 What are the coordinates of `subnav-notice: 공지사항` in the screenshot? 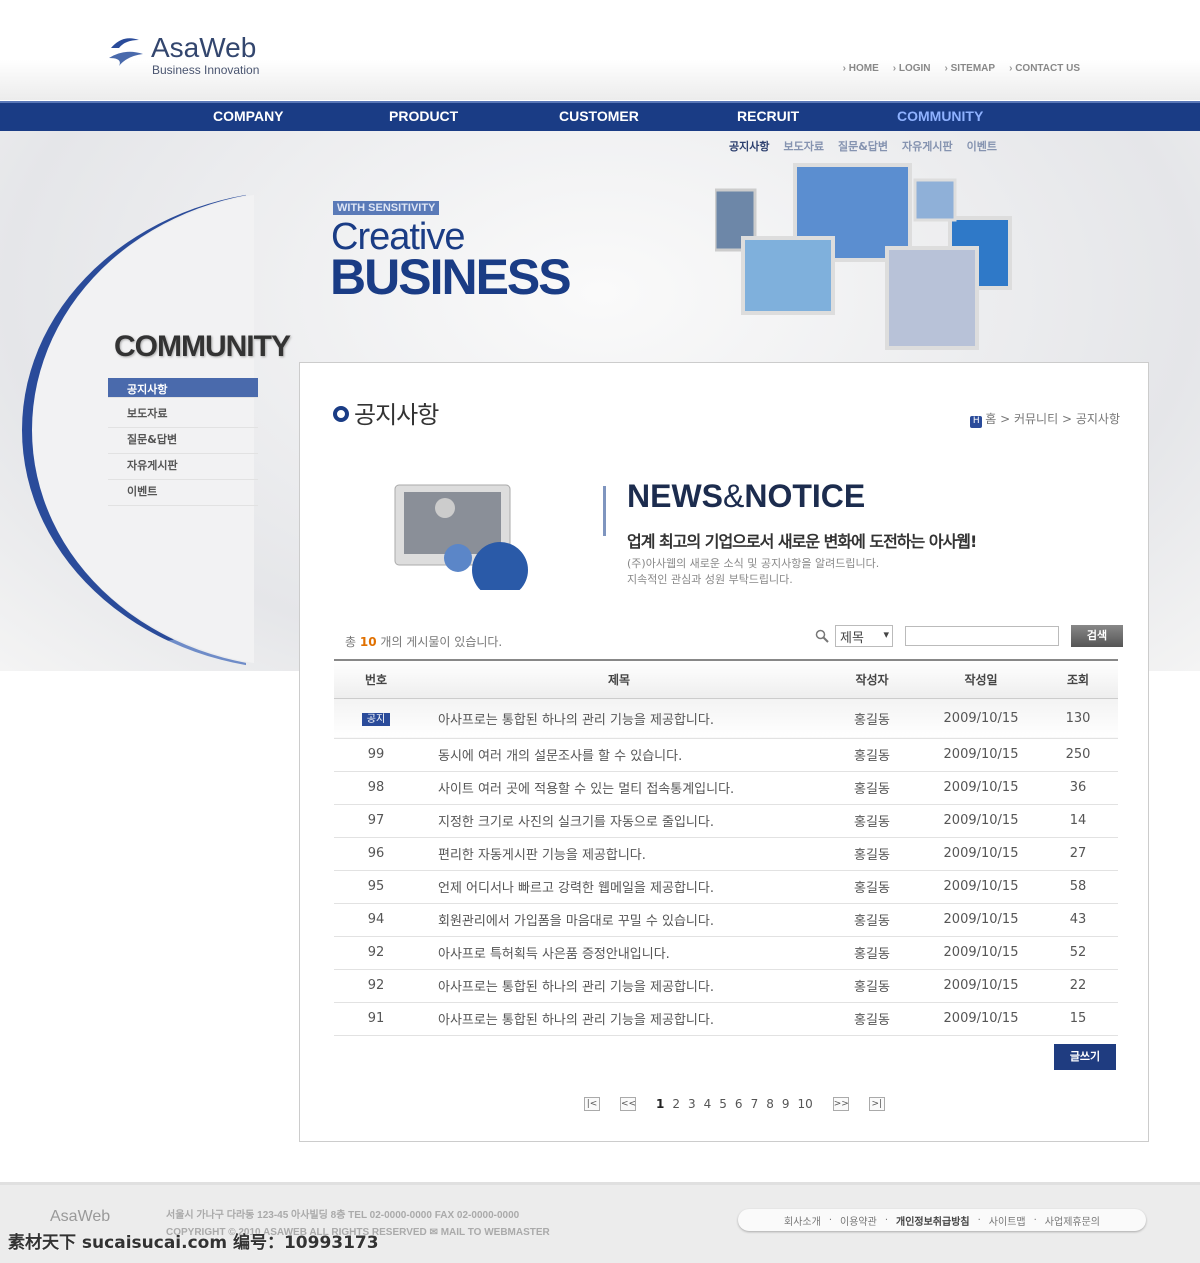 It's located at (749, 146).